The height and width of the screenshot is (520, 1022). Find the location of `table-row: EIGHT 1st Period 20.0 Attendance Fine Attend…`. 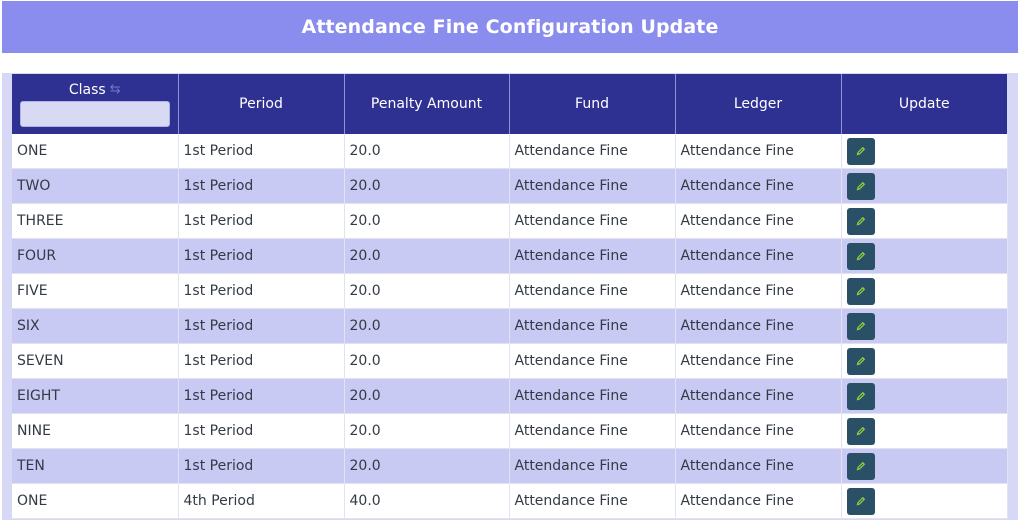

table-row: EIGHT 1st Period 20.0 Attendance Fine Attend… is located at coordinates (510, 396).